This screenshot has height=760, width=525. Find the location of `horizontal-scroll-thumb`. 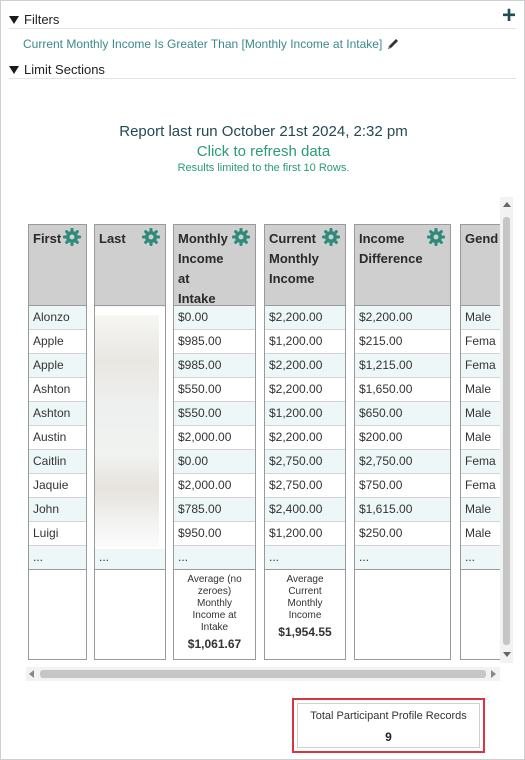

horizontal-scroll-thumb is located at coordinates (263, 674).